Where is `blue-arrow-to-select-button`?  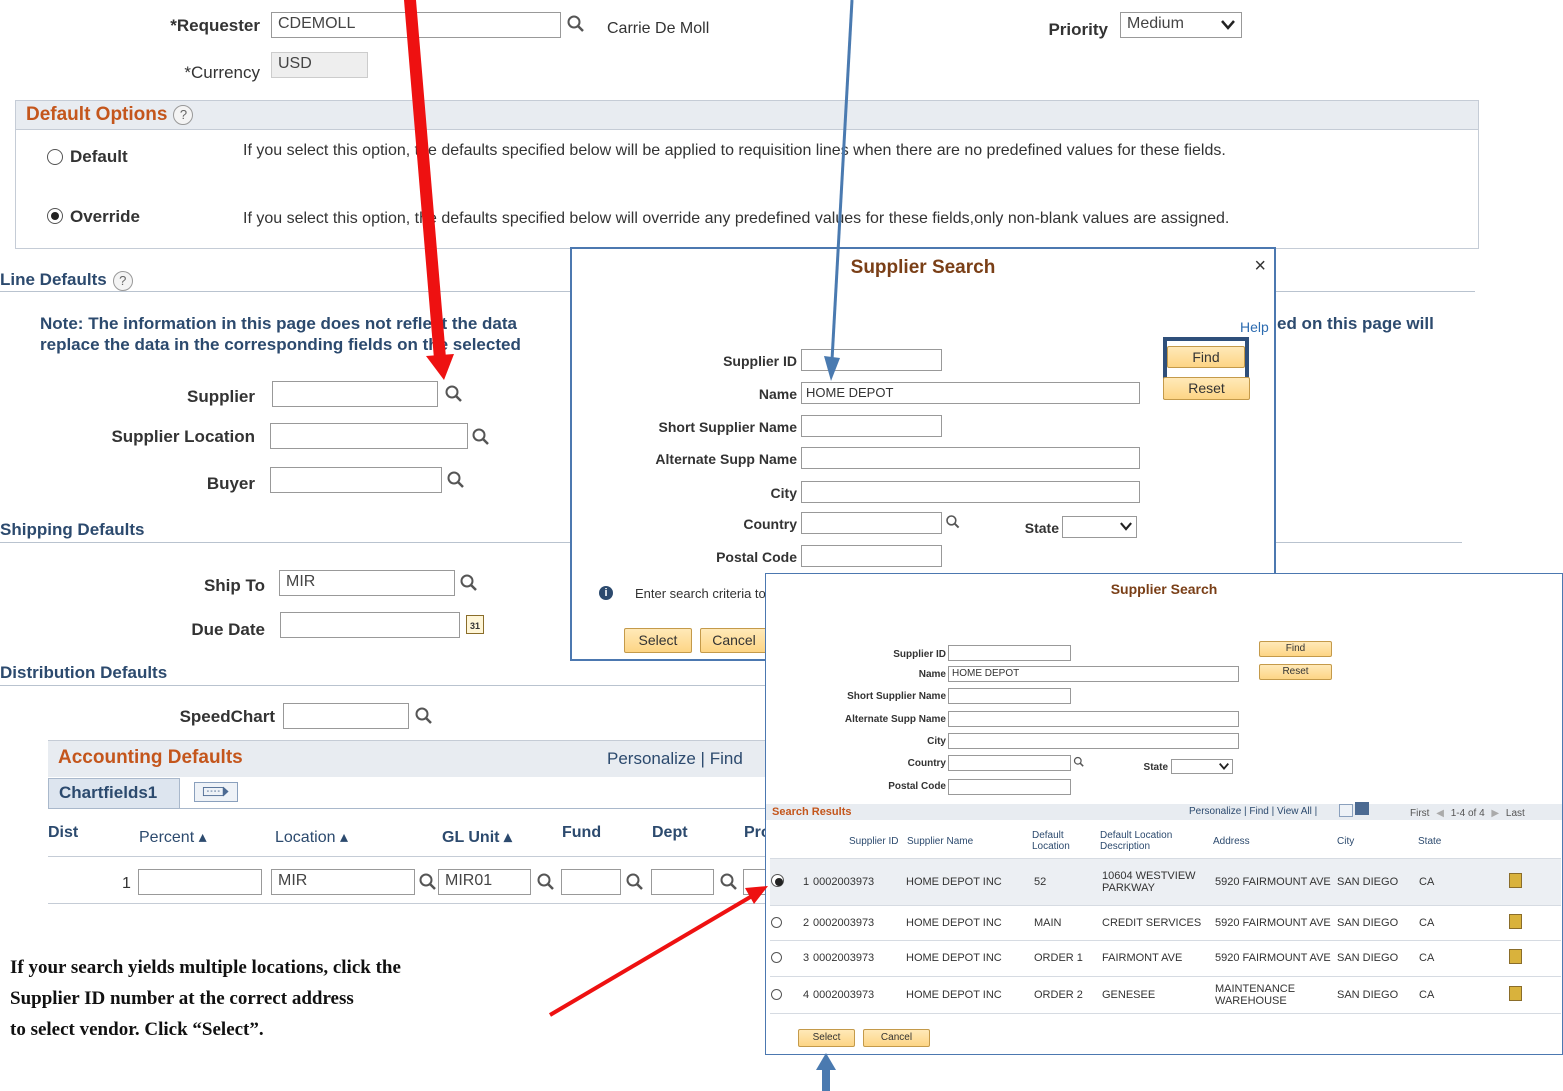
blue-arrow-to-select-button is located at coordinates (826, 1072).